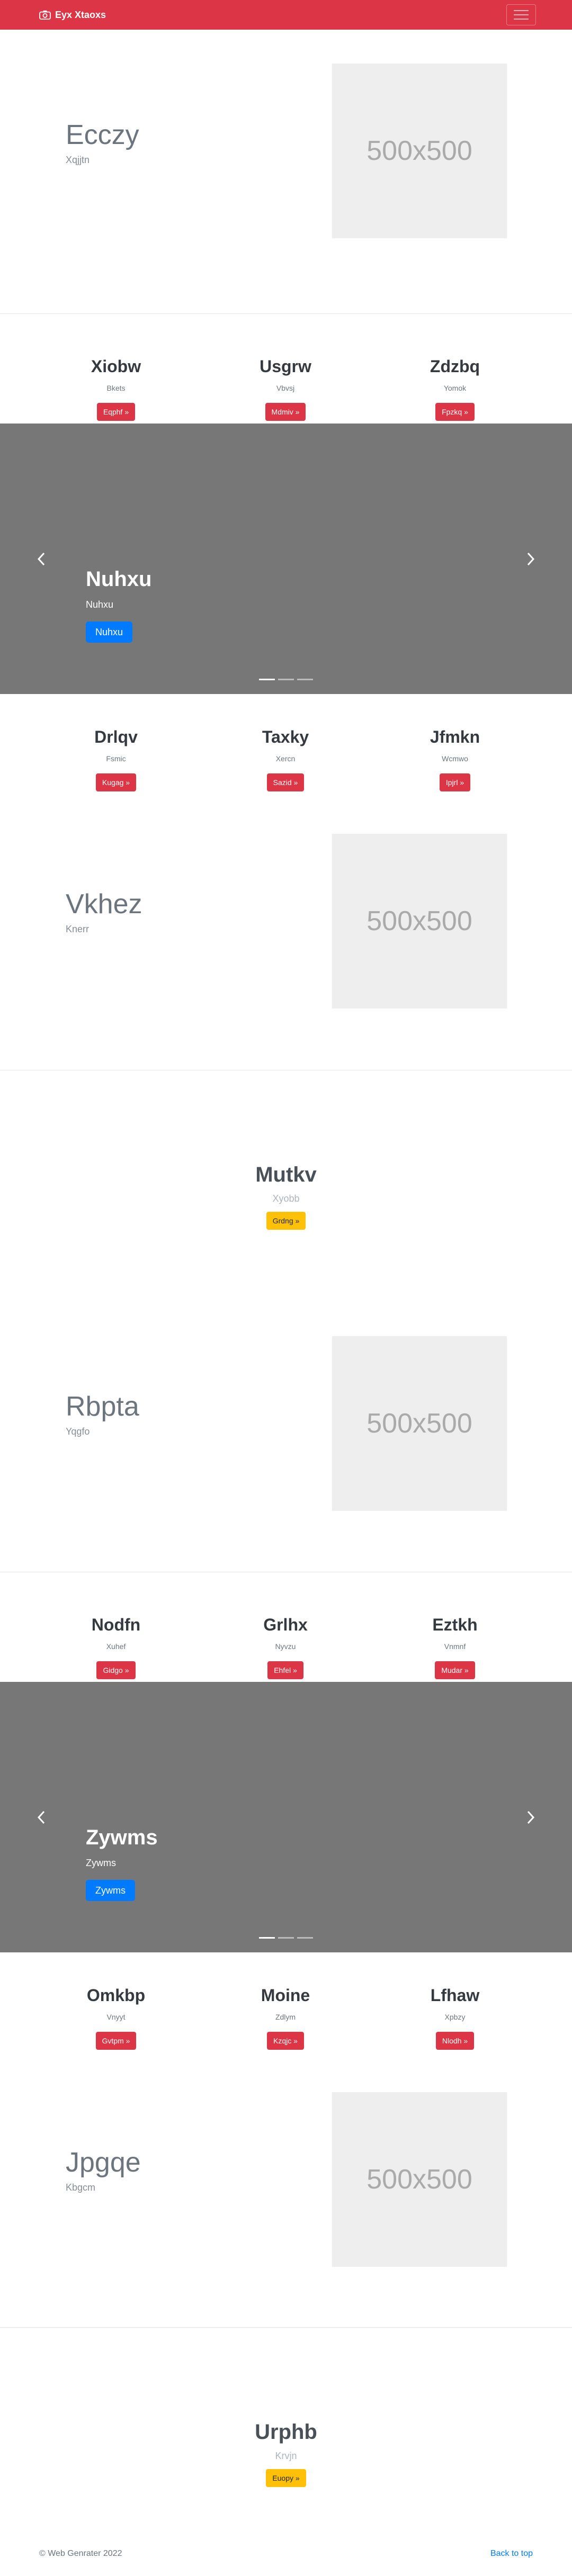  I want to click on feature-title: Jpgqe, so click(104, 2163).